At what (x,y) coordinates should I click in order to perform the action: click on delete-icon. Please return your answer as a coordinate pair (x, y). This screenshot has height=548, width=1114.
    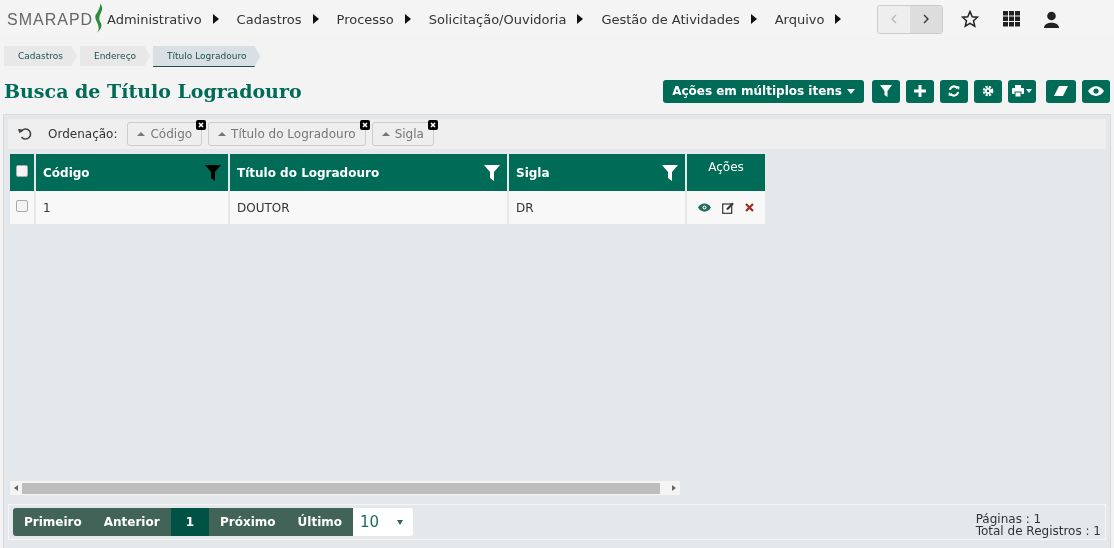
    Looking at the image, I should click on (749, 207).